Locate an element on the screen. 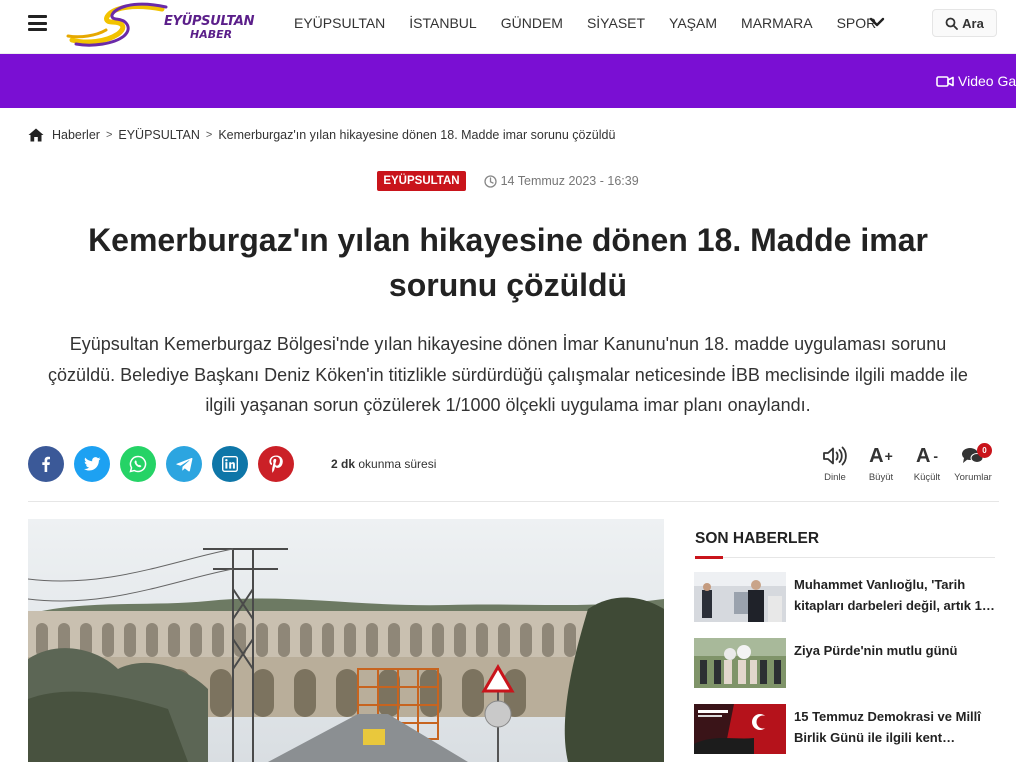 The width and height of the screenshot is (1016, 762). shrink-text-button: A- Küçült is located at coordinates (927, 463).